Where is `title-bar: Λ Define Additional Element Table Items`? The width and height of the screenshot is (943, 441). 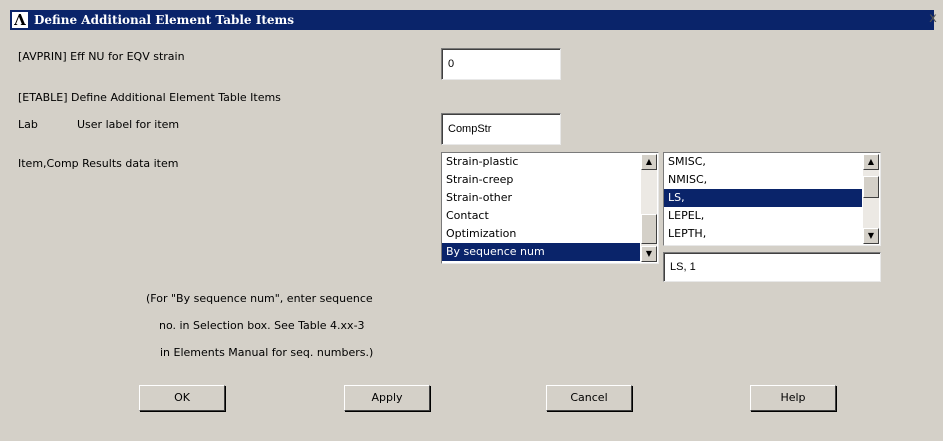 title-bar: Λ Define Additional Element Table Items is located at coordinates (472, 20).